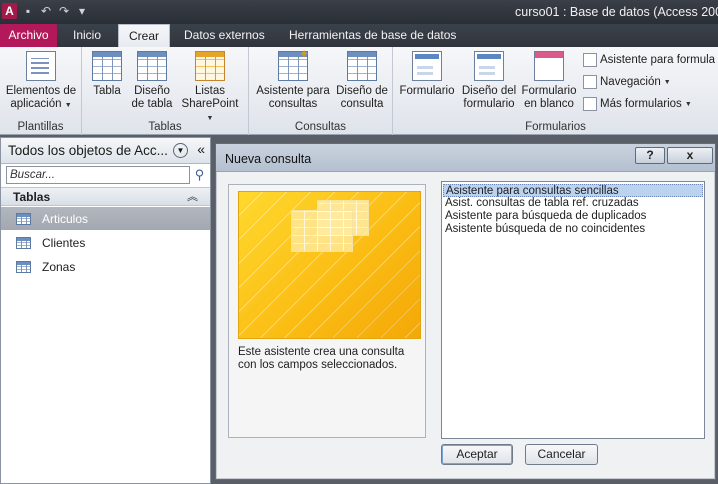 The image size is (718, 484). Describe the element at coordinates (28, 11) in the screenshot. I see `save-icon: ▪` at that location.